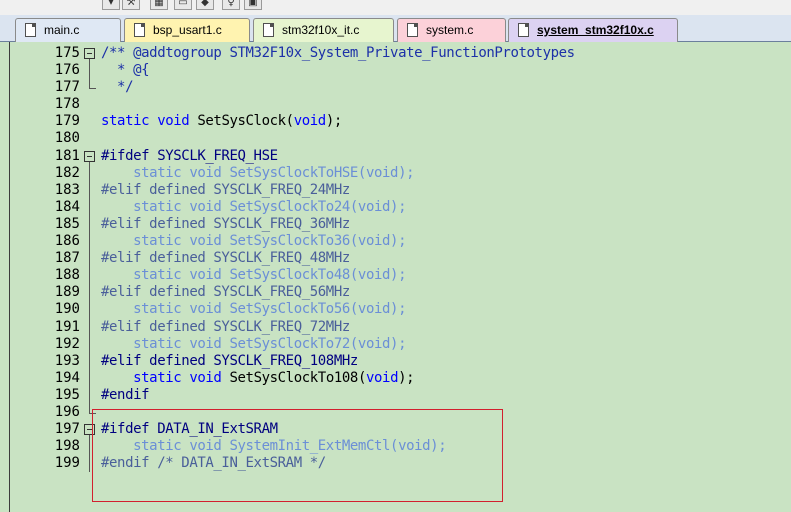 Image resolution: width=791 pixels, height=512 pixels. I want to click on code-token: #elif defined SYSCLK_FREQ_24MHz, so click(225, 189).